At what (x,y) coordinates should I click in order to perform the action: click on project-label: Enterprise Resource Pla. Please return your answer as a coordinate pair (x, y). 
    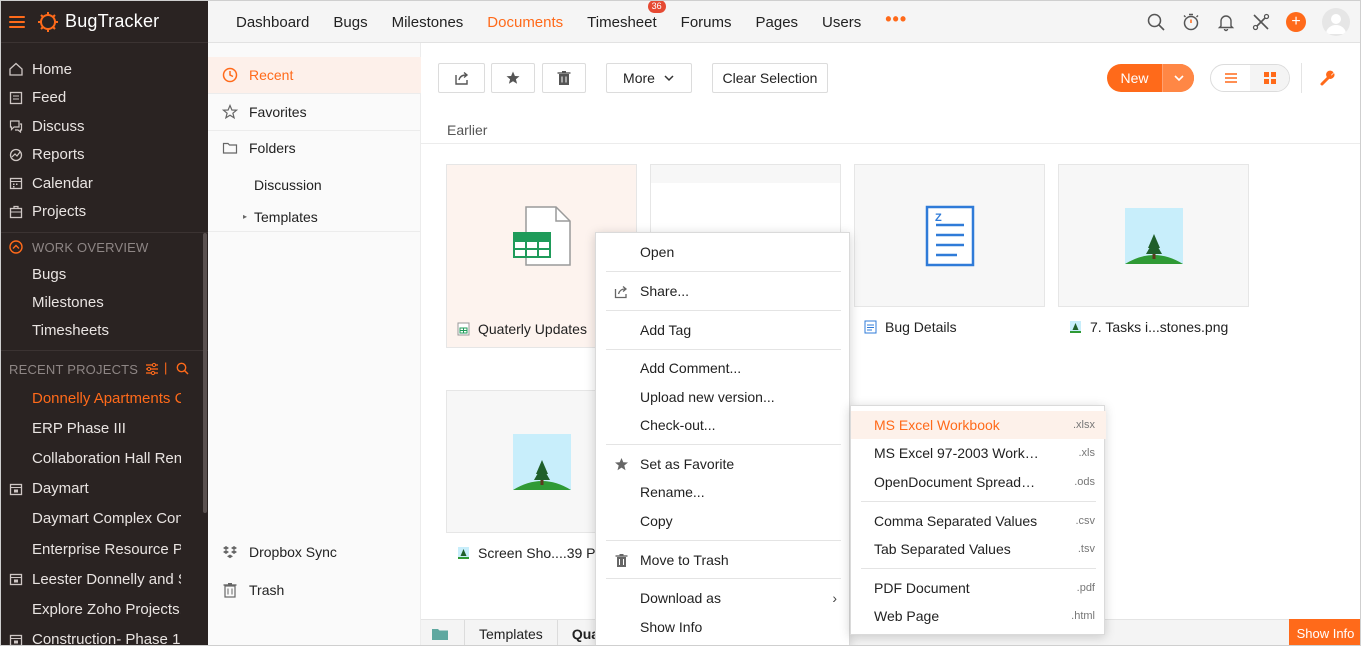
    Looking at the image, I should click on (106, 549).